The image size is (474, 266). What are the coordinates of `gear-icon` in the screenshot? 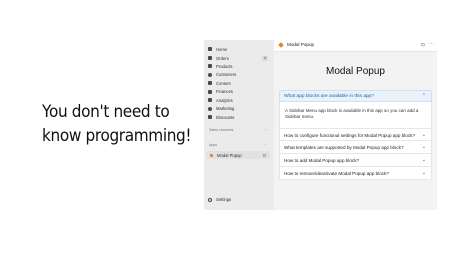 It's located at (210, 199).